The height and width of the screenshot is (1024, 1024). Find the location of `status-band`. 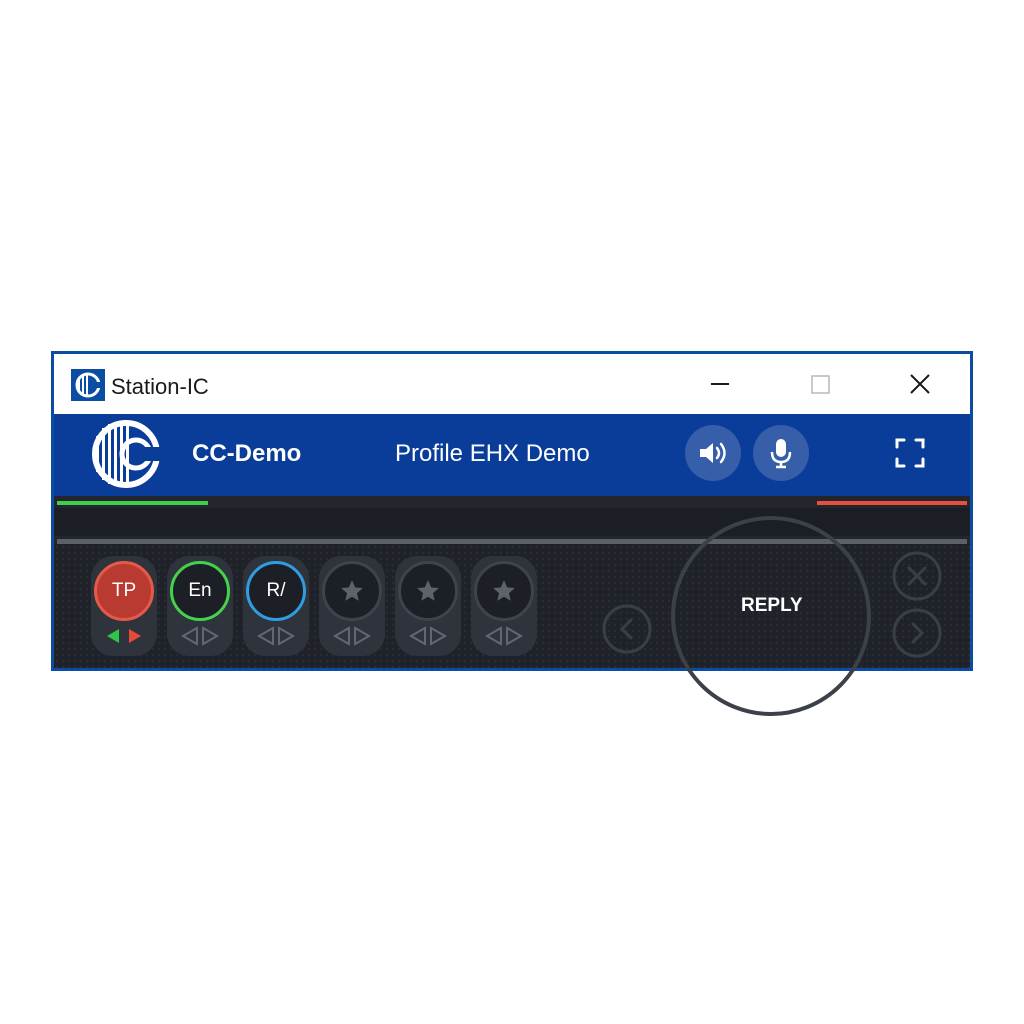

status-band is located at coordinates (512, 522).